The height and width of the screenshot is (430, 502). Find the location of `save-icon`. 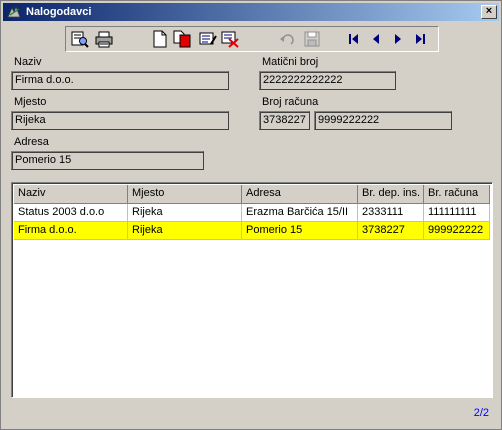

save-icon is located at coordinates (312, 39).